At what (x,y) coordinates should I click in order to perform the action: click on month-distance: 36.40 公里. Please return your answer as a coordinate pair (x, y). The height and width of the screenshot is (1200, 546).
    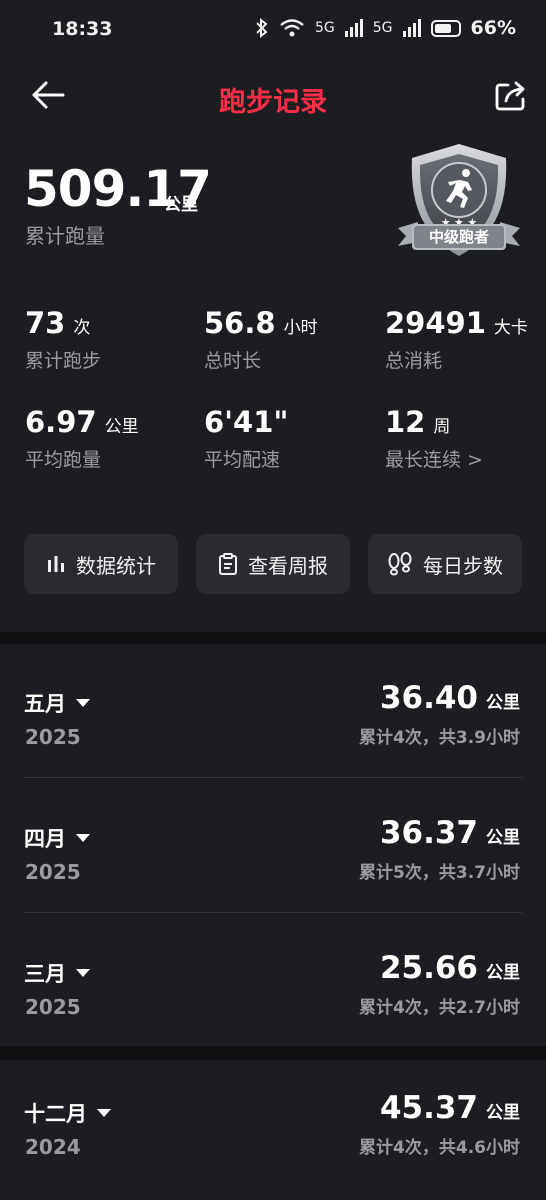
    Looking at the image, I should click on (449, 698).